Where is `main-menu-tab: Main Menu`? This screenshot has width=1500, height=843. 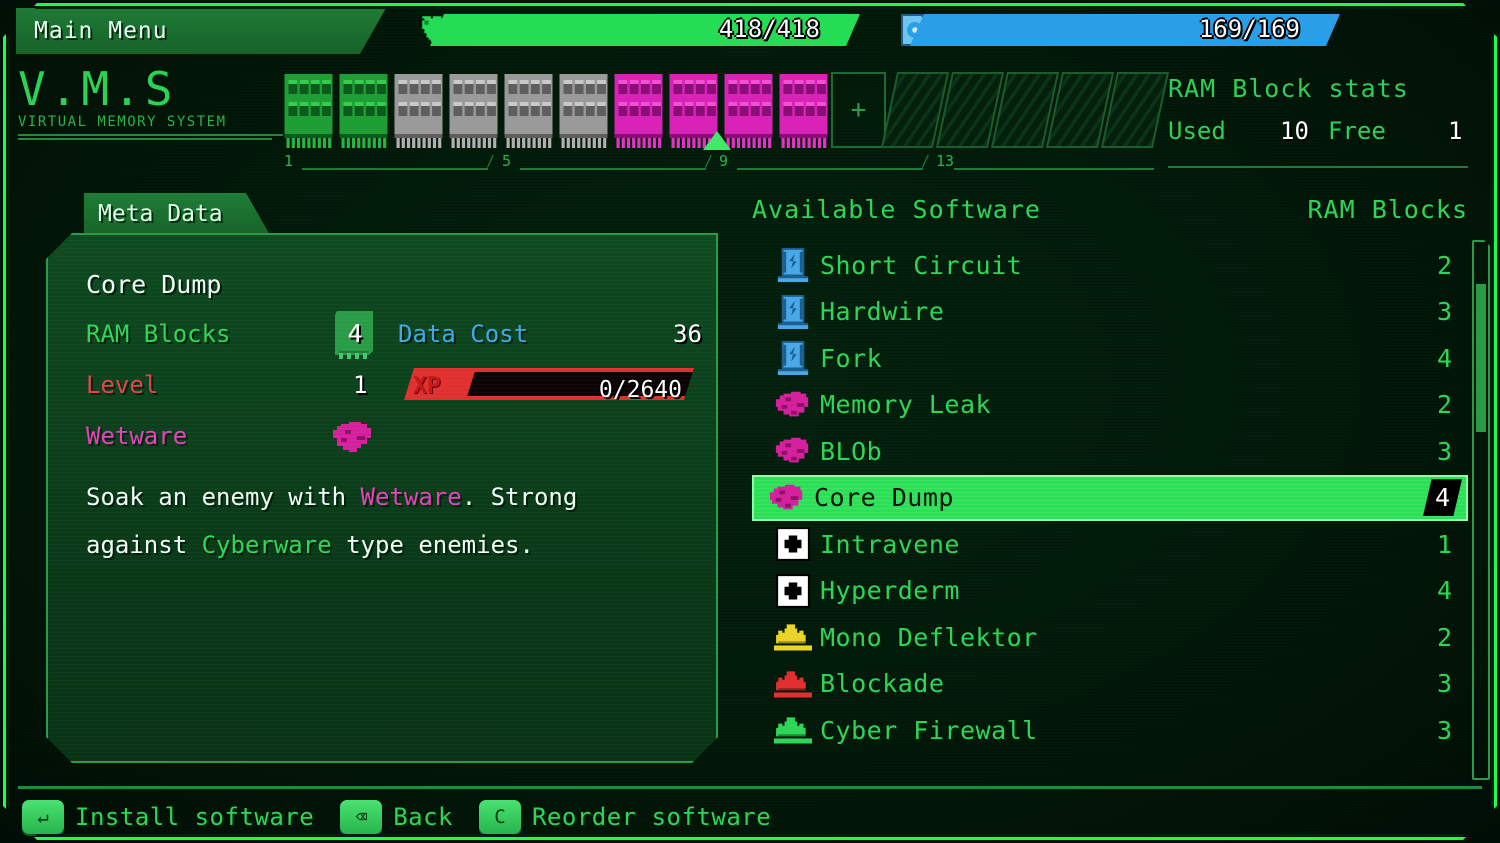
main-menu-tab: Main Menu is located at coordinates (201, 31).